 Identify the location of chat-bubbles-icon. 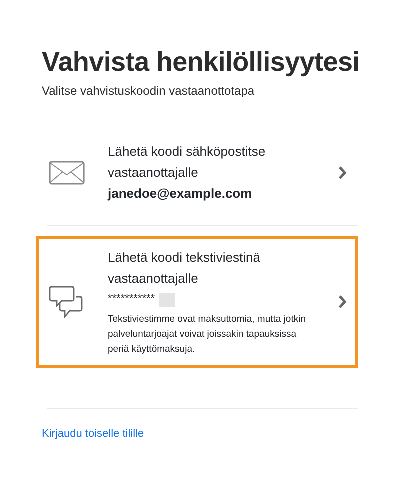
(67, 302).